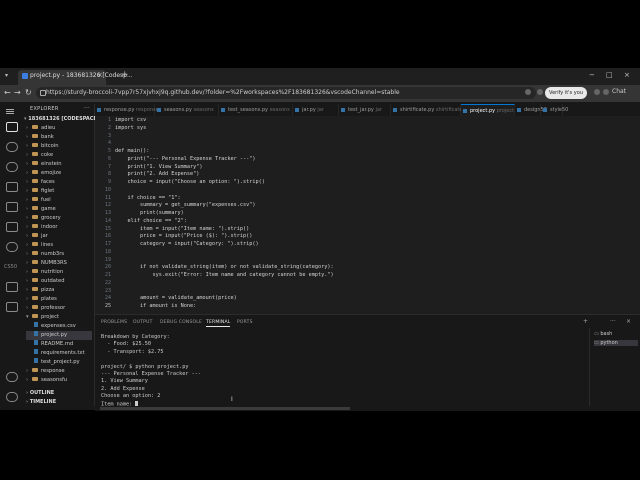 This screenshot has height=480, width=640. I want to click on tree-folder-2: › bitcoin, so click(42, 146).